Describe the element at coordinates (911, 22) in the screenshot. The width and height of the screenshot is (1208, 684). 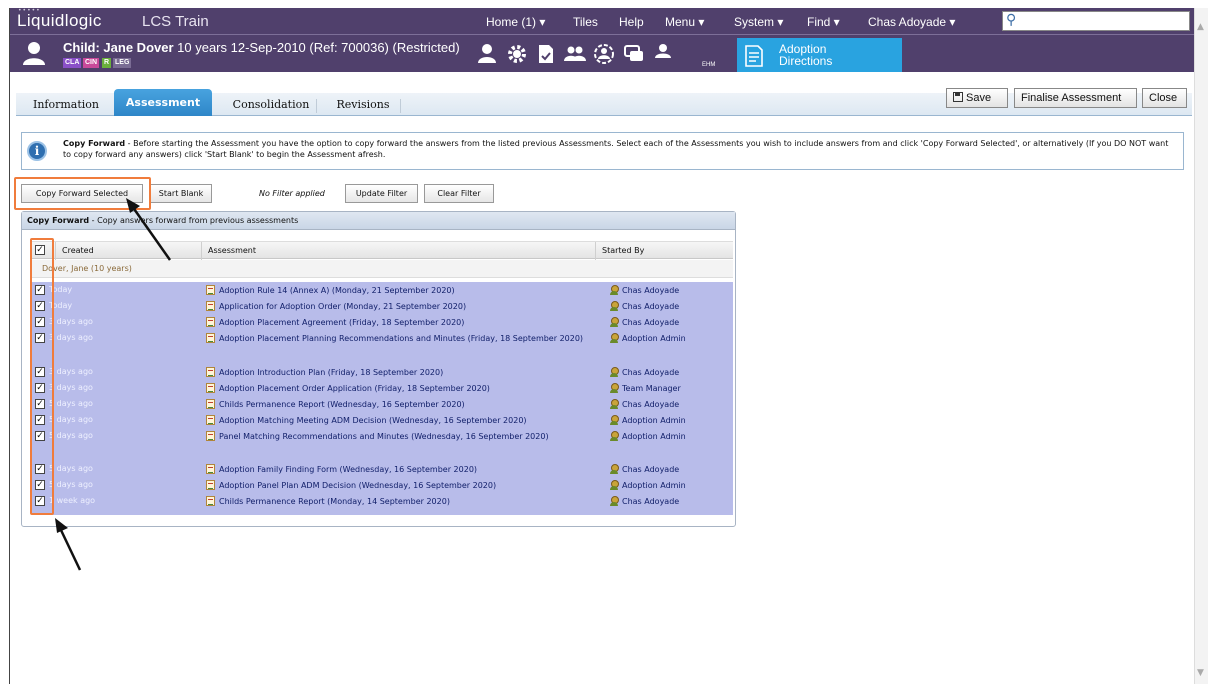
I see `nav-user-menu: Chas Adoyade ▾` at that location.